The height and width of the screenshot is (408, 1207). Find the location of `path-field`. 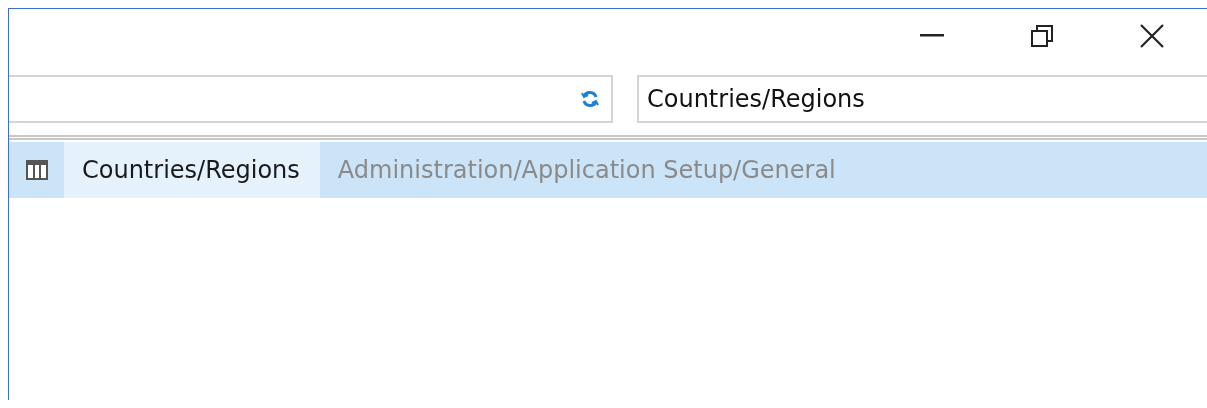

path-field is located at coordinates (311, 99).